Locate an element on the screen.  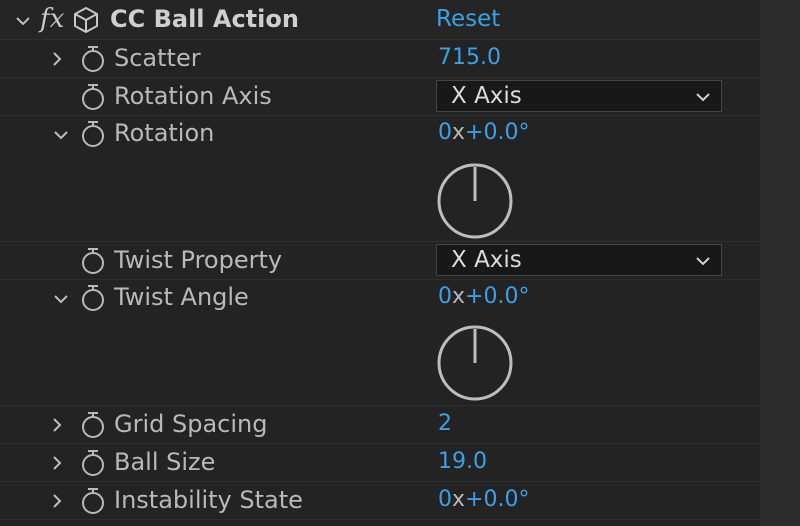
property-row-ball-size: Ball Size 19.0 is located at coordinates (380, 463).